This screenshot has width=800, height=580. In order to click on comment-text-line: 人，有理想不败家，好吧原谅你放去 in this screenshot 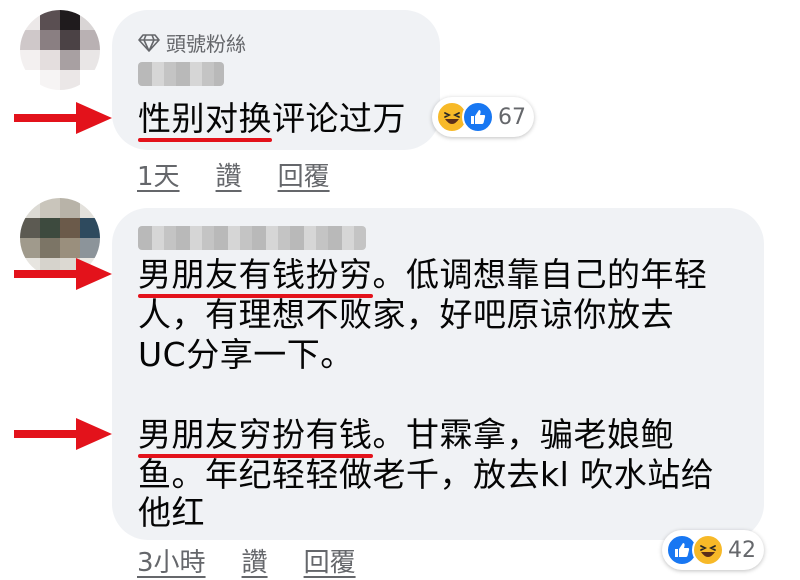, I will do `click(406, 314)`.